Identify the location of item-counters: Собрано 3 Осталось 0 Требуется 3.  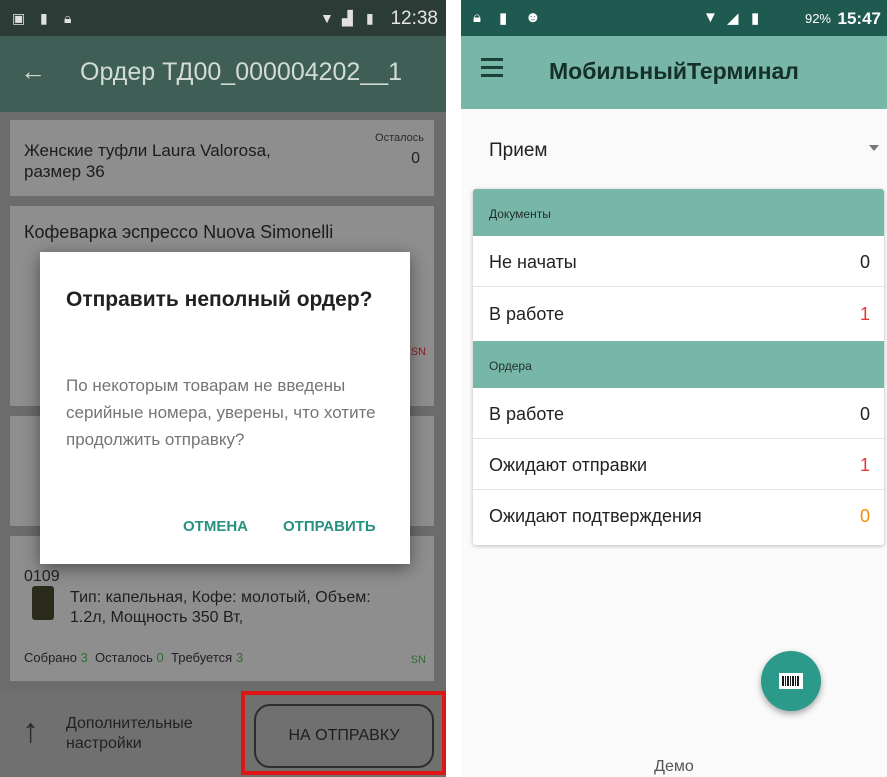
(133, 657).